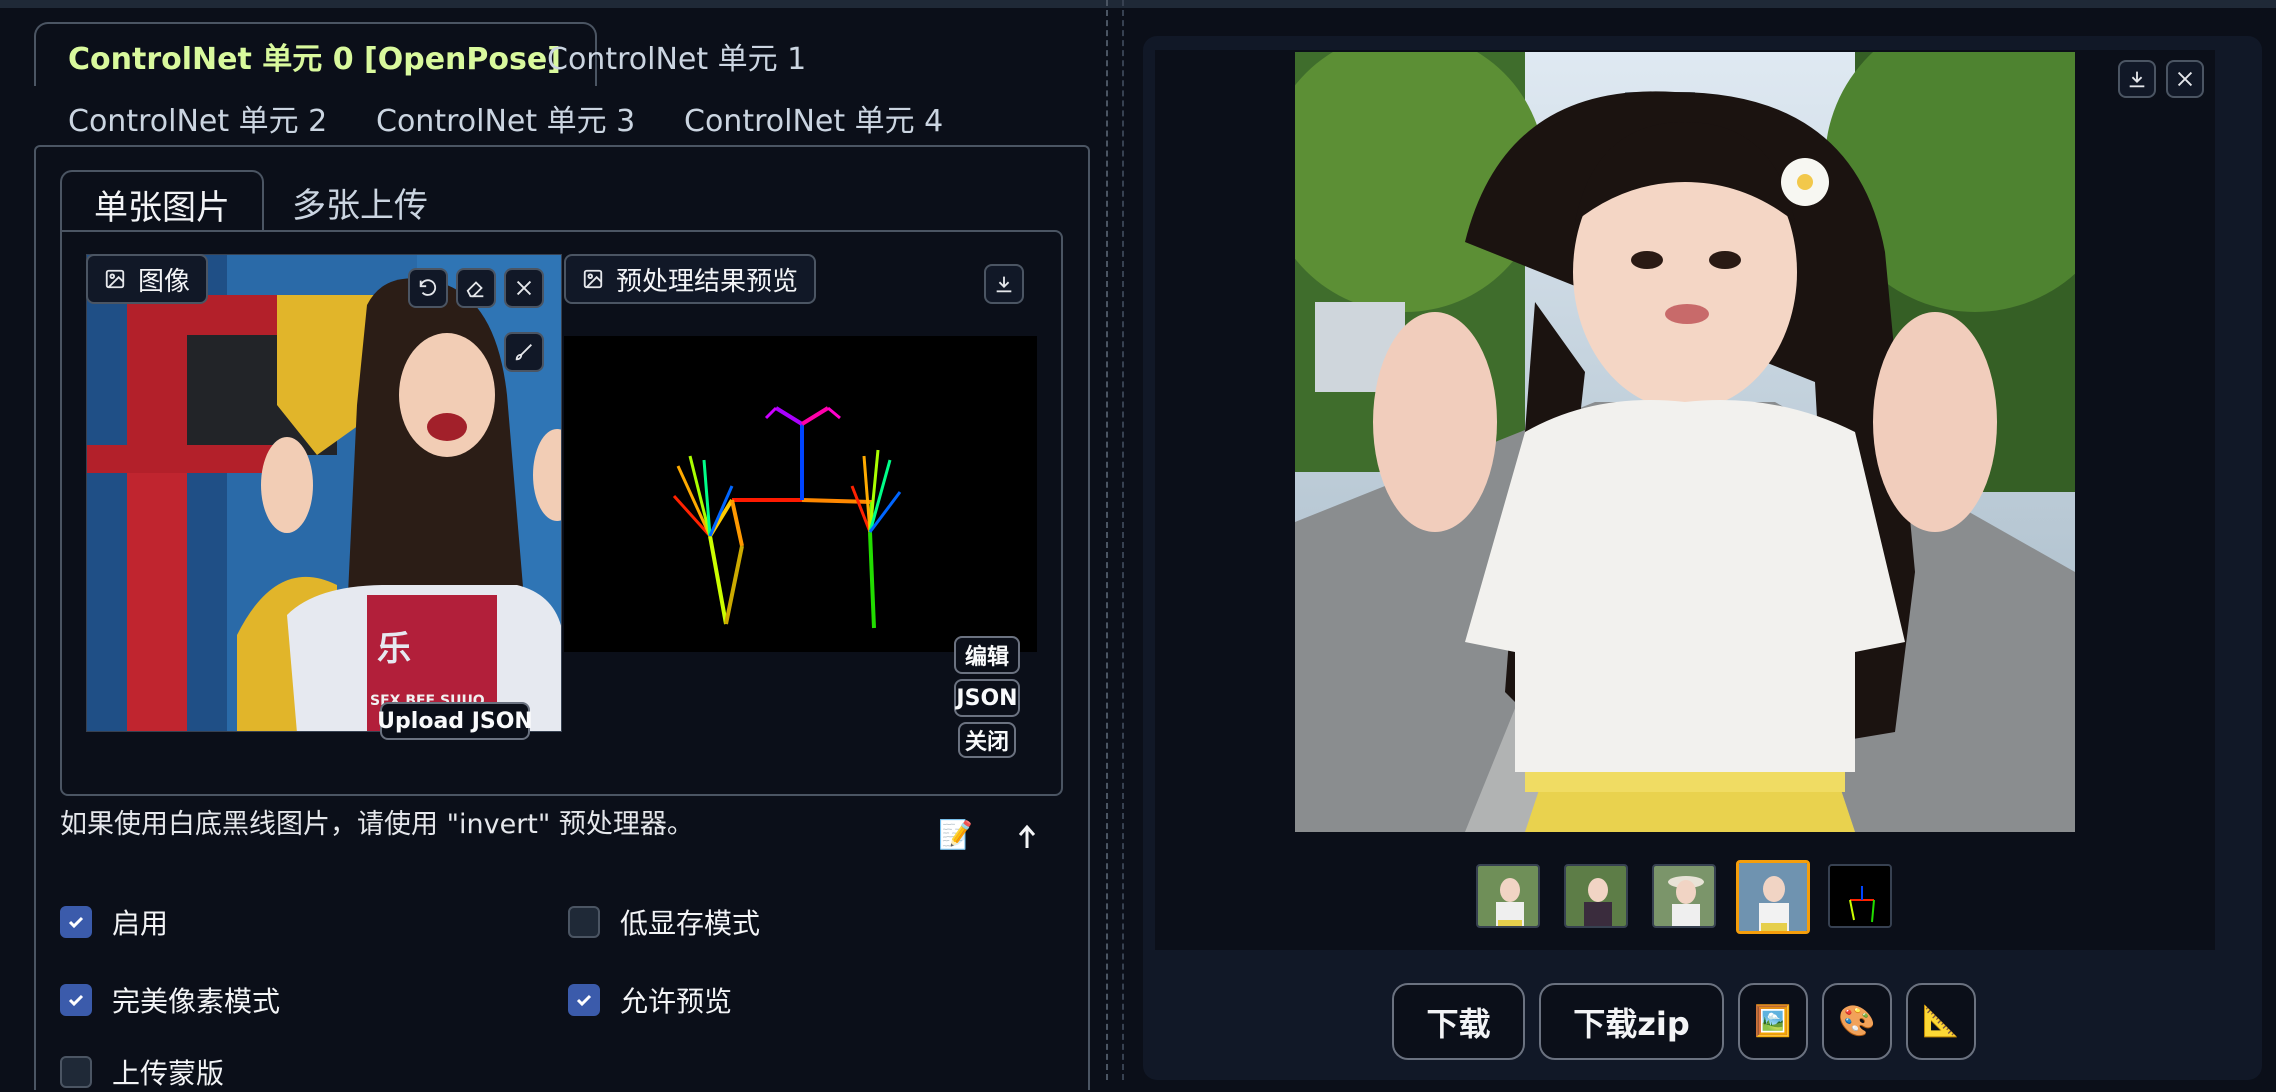 The height and width of the screenshot is (1092, 2276). What do you see at coordinates (676, 1001) in the screenshot?
I see `allow-preview-label: 允许预览` at bounding box center [676, 1001].